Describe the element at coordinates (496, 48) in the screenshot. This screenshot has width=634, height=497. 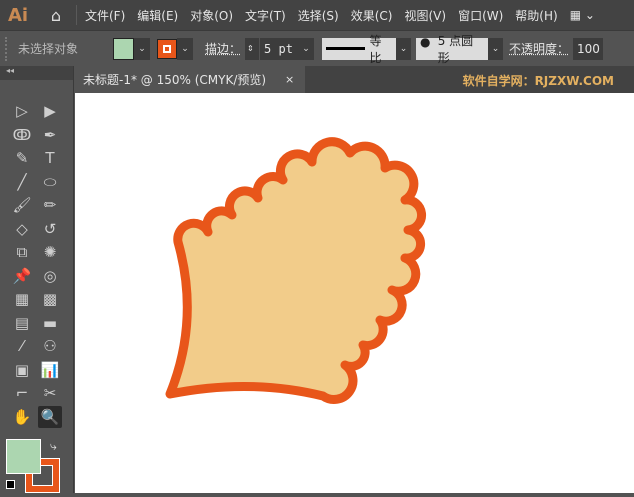
I see `brush-dropdown: ⌄` at that location.